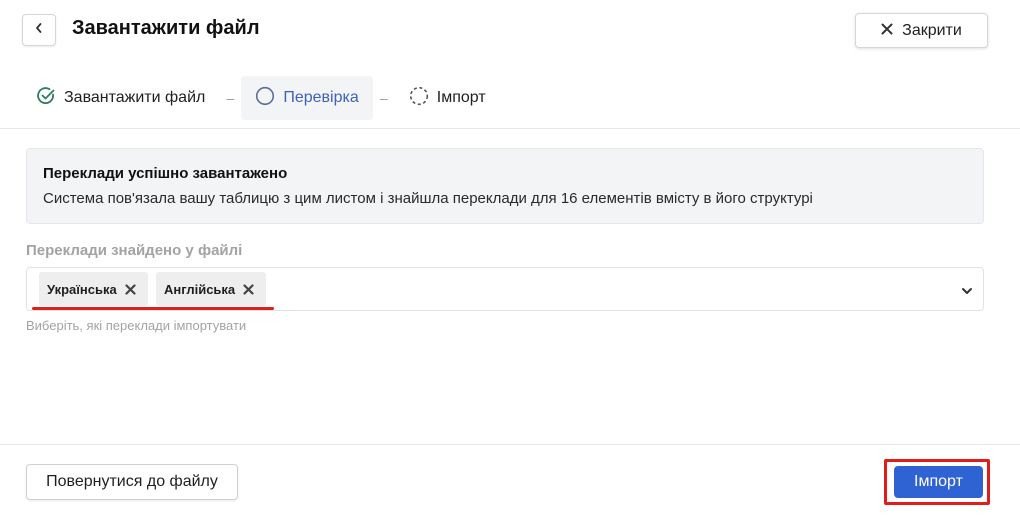 The width and height of the screenshot is (1020, 531). I want to click on page-title: Завантажити файл, so click(166, 28).